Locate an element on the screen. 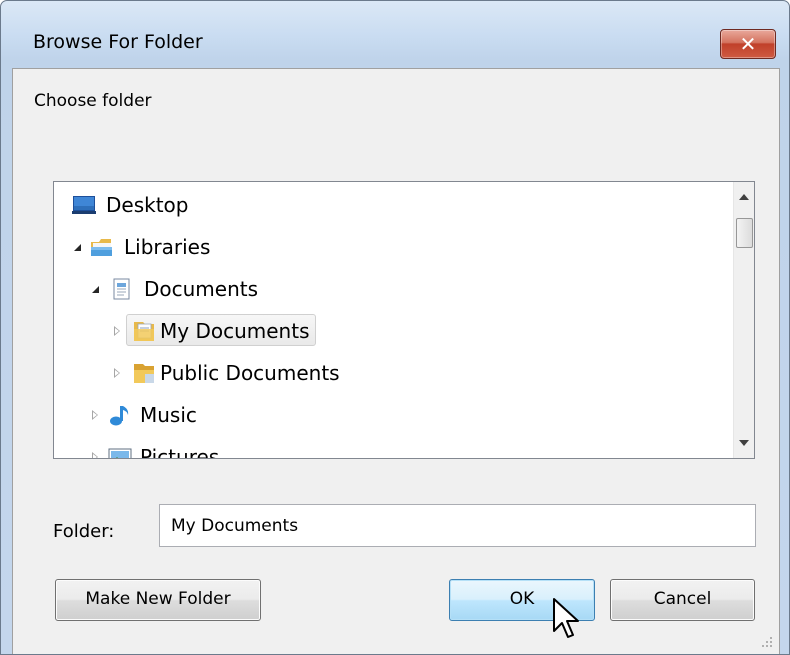 The image size is (790, 655). window-title: Browse For Folder is located at coordinates (118, 42).